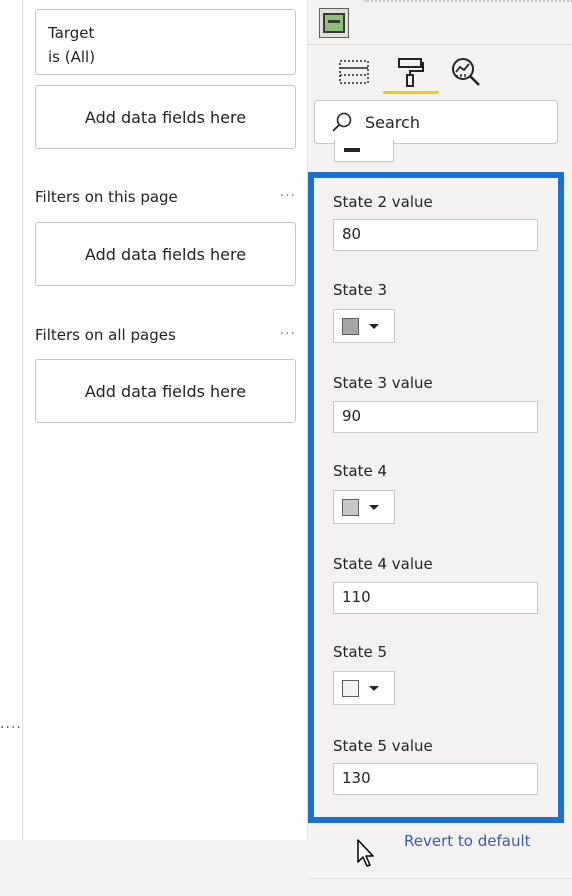 This screenshot has width=572, height=896. I want to click on state-3-color-picker, so click(364, 326).